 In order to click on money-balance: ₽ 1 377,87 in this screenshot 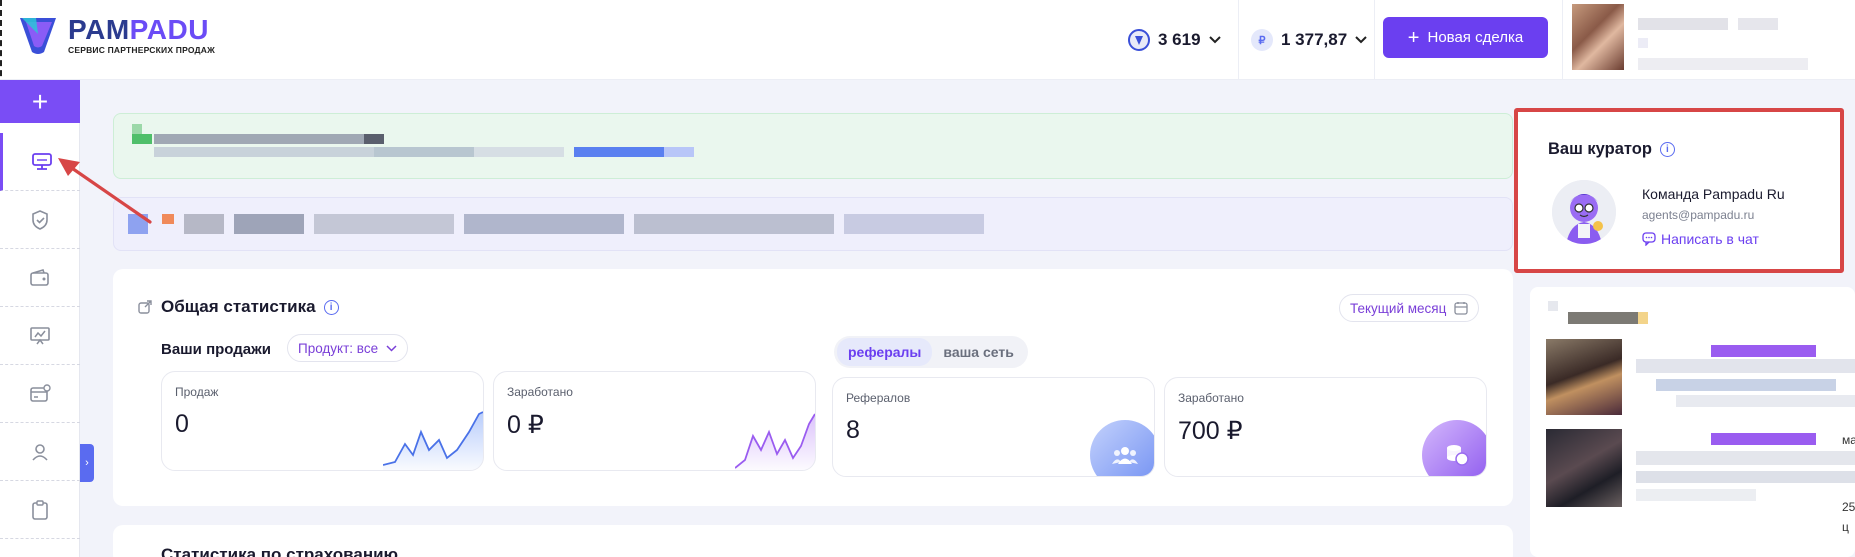, I will do `click(1309, 40)`.